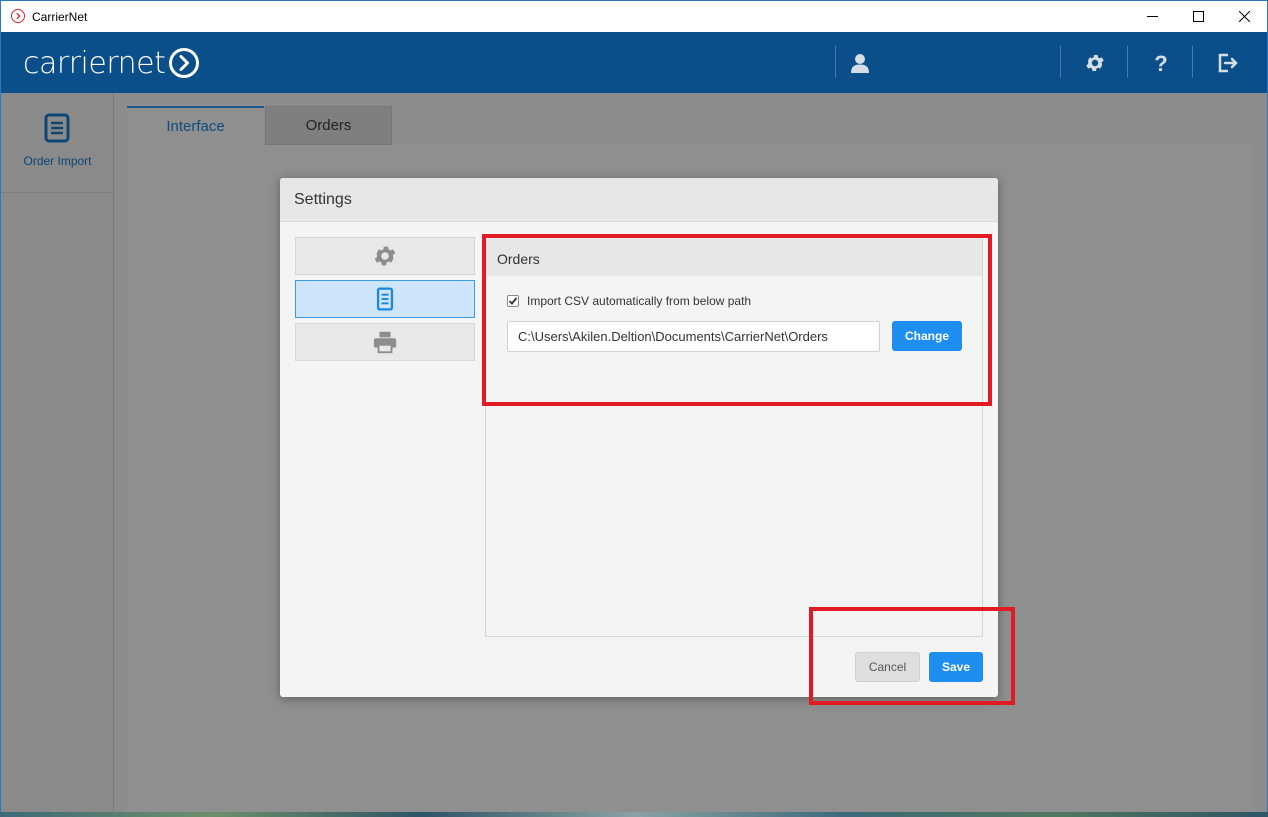 This screenshot has height=817, width=1268. I want to click on logout-icon, so click(1227, 63).